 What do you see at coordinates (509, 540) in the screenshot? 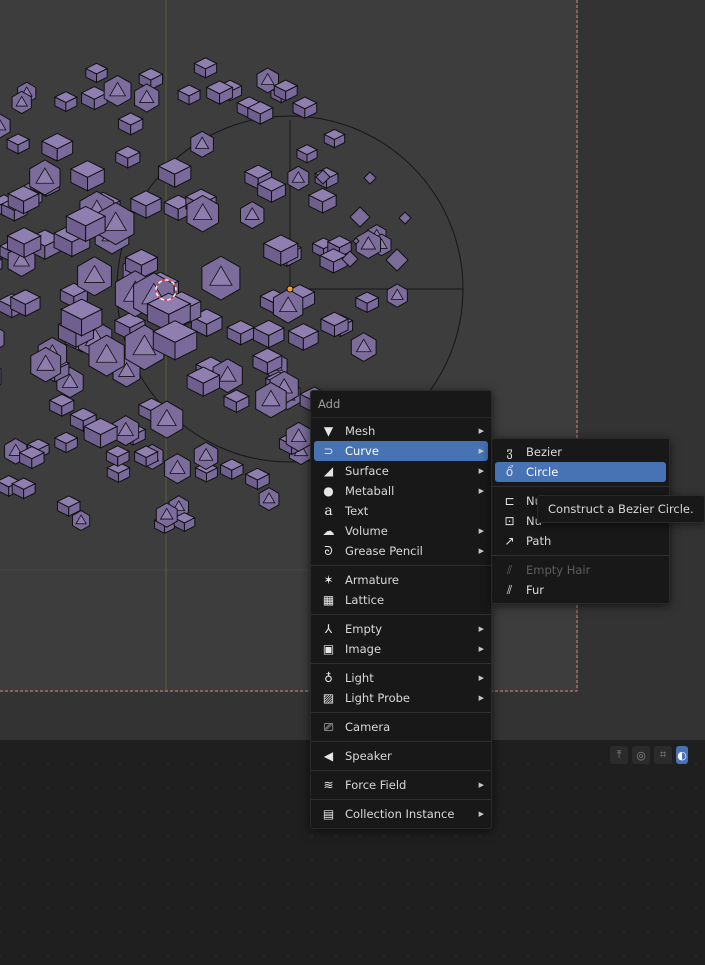
I see `path-icon: ↗` at bounding box center [509, 540].